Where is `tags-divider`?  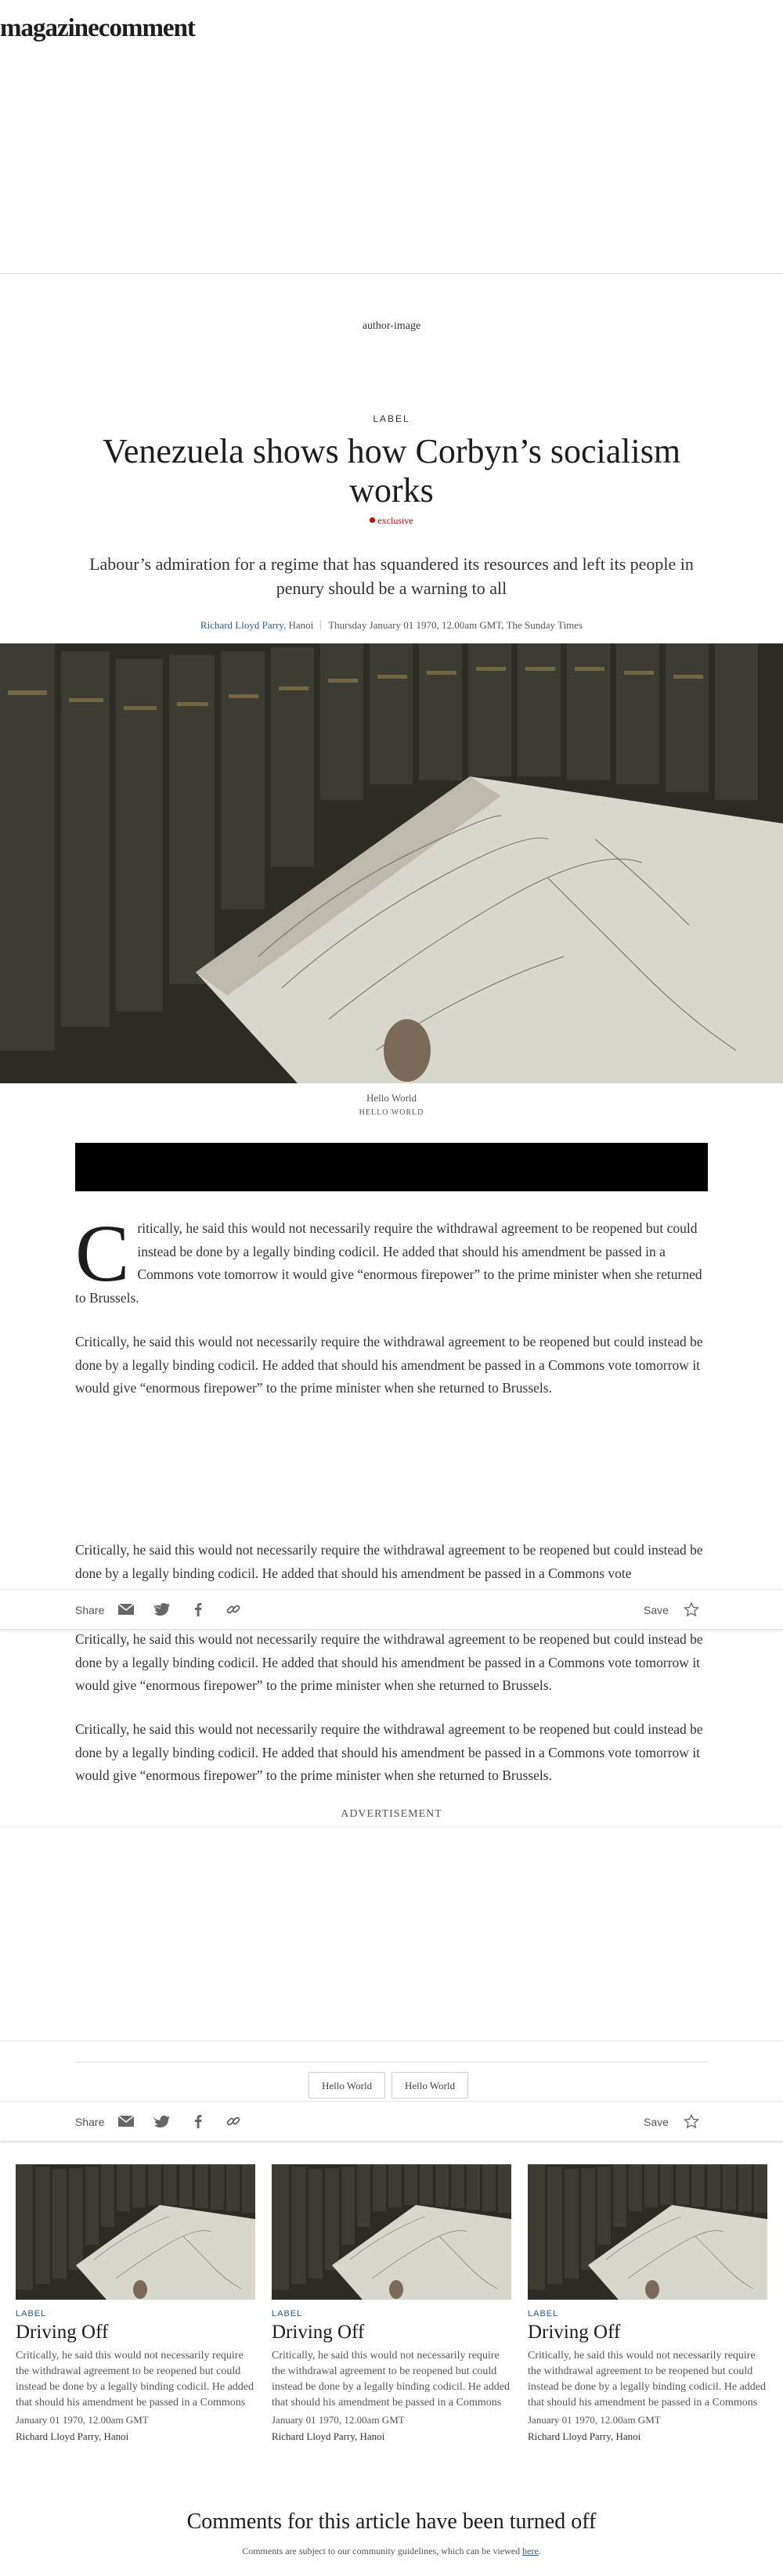 tags-divider is located at coordinates (391, 2062).